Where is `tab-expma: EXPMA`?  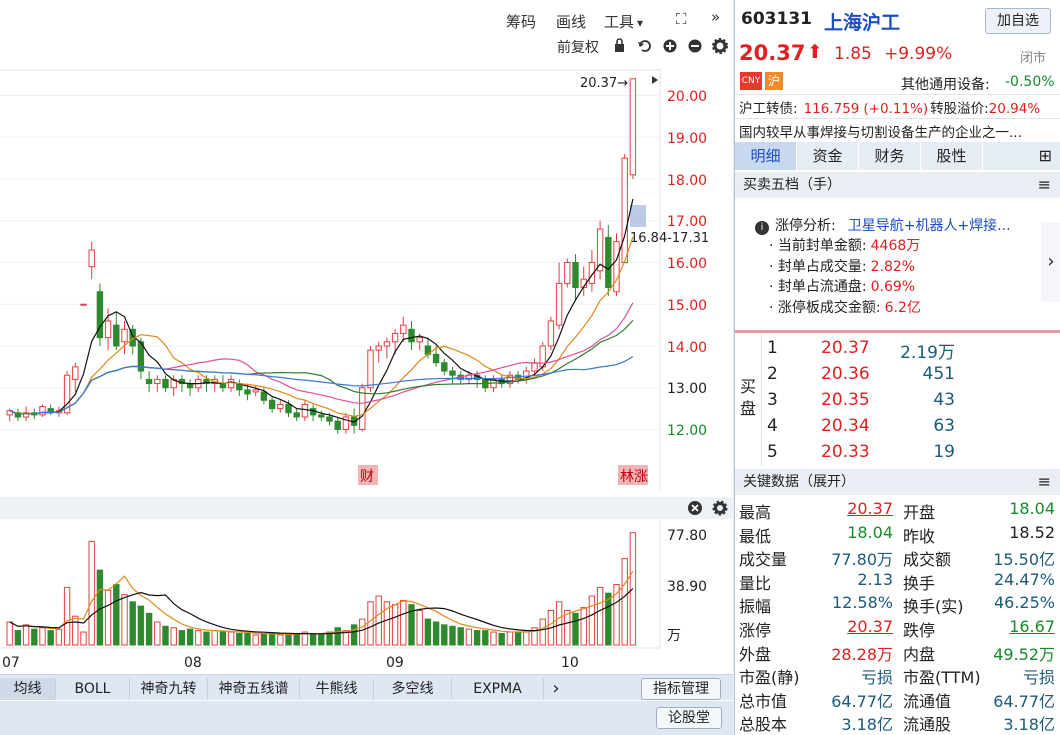 tab-expma: EXPMA is located at coordinates (498, 689).